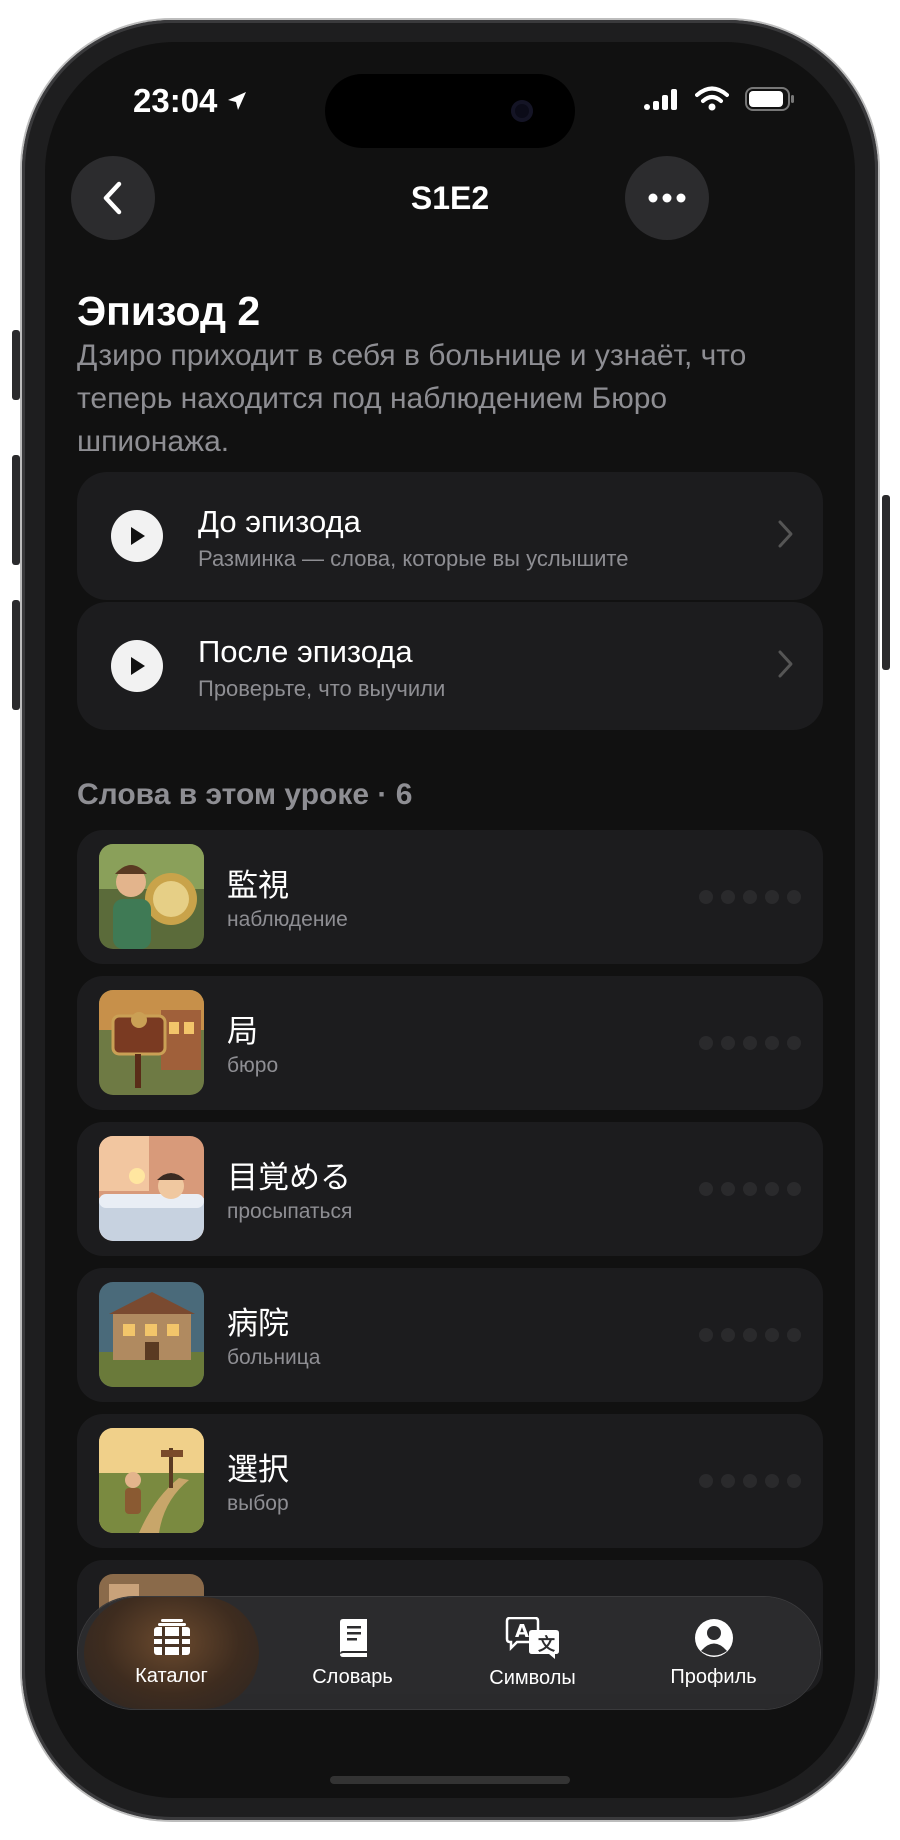 Image resolution: width=900 pixels, height=1840 pixels. Describe the element at coordinates (237, 101) in the screenshot. I see `location-arrow-icon` at that location.